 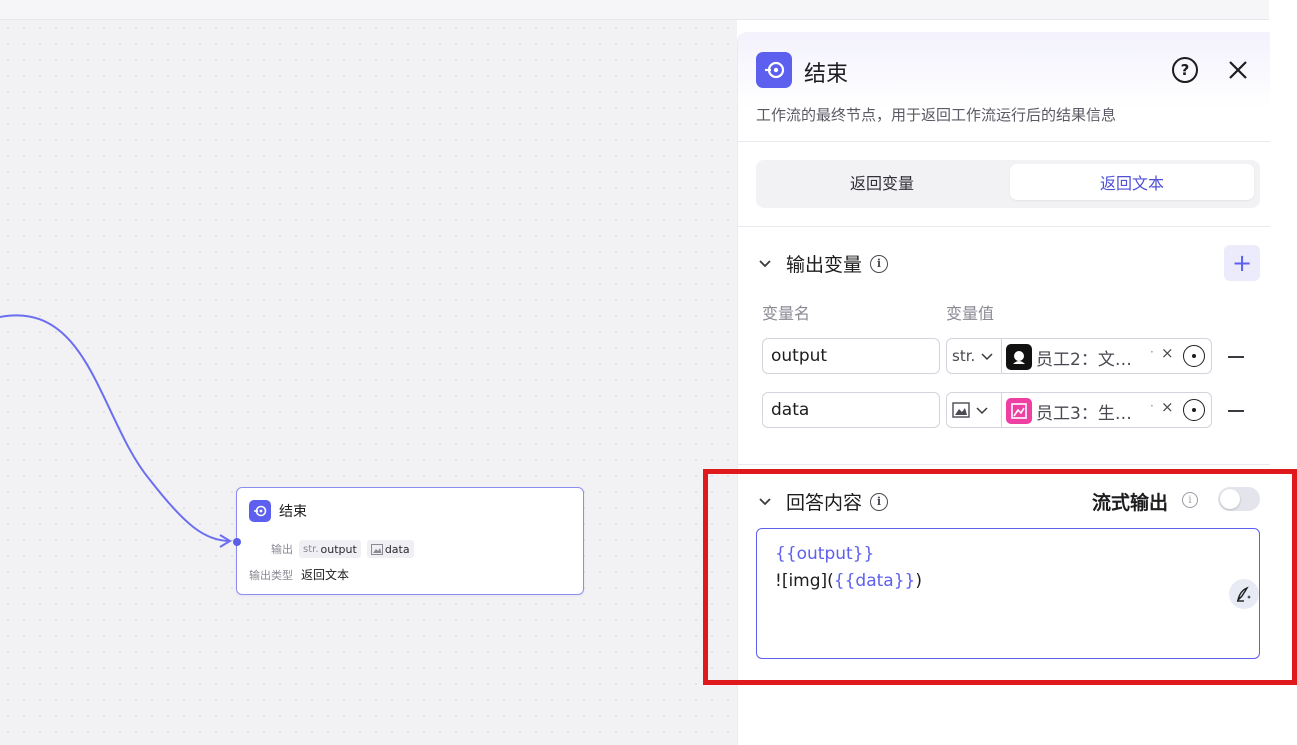 What do you see at coordinates (325, 575) in the screenshot?
I see `node-output-type-value: 返回文本` at bounding box center [325, 575].